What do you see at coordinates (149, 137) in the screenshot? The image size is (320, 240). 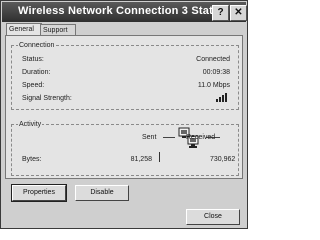 I see `sent-header: Sent` at bounding box center [149, 137].